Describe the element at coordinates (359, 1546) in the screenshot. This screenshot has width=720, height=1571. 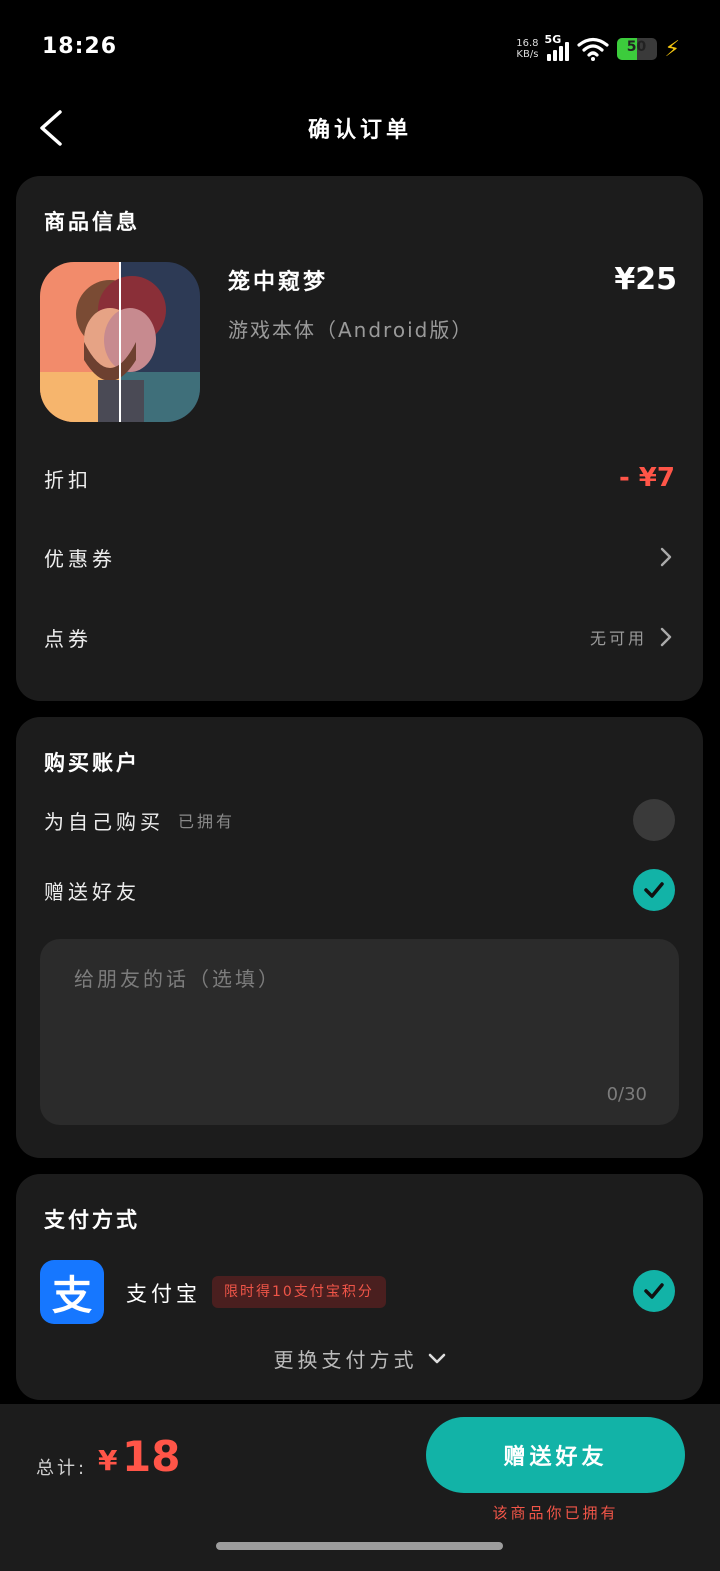
I see `home-indicator` at that location.